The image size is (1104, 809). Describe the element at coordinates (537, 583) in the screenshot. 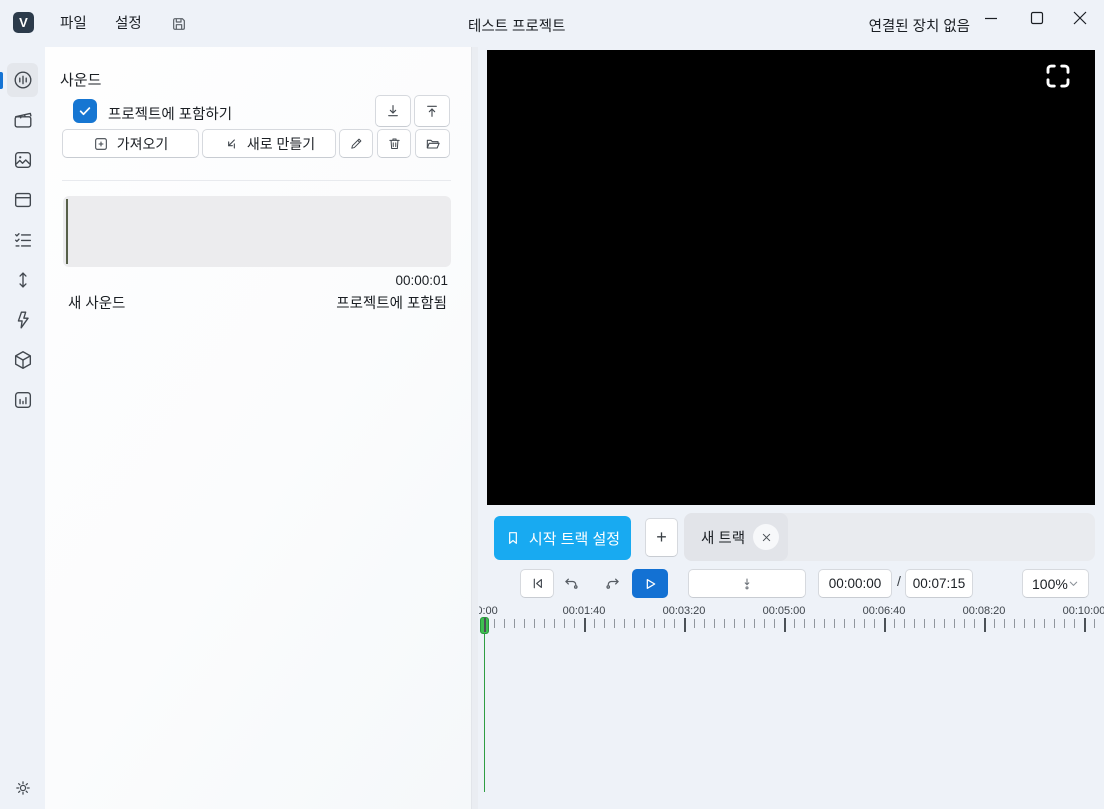

I see `skip-to-start-button` at that location.